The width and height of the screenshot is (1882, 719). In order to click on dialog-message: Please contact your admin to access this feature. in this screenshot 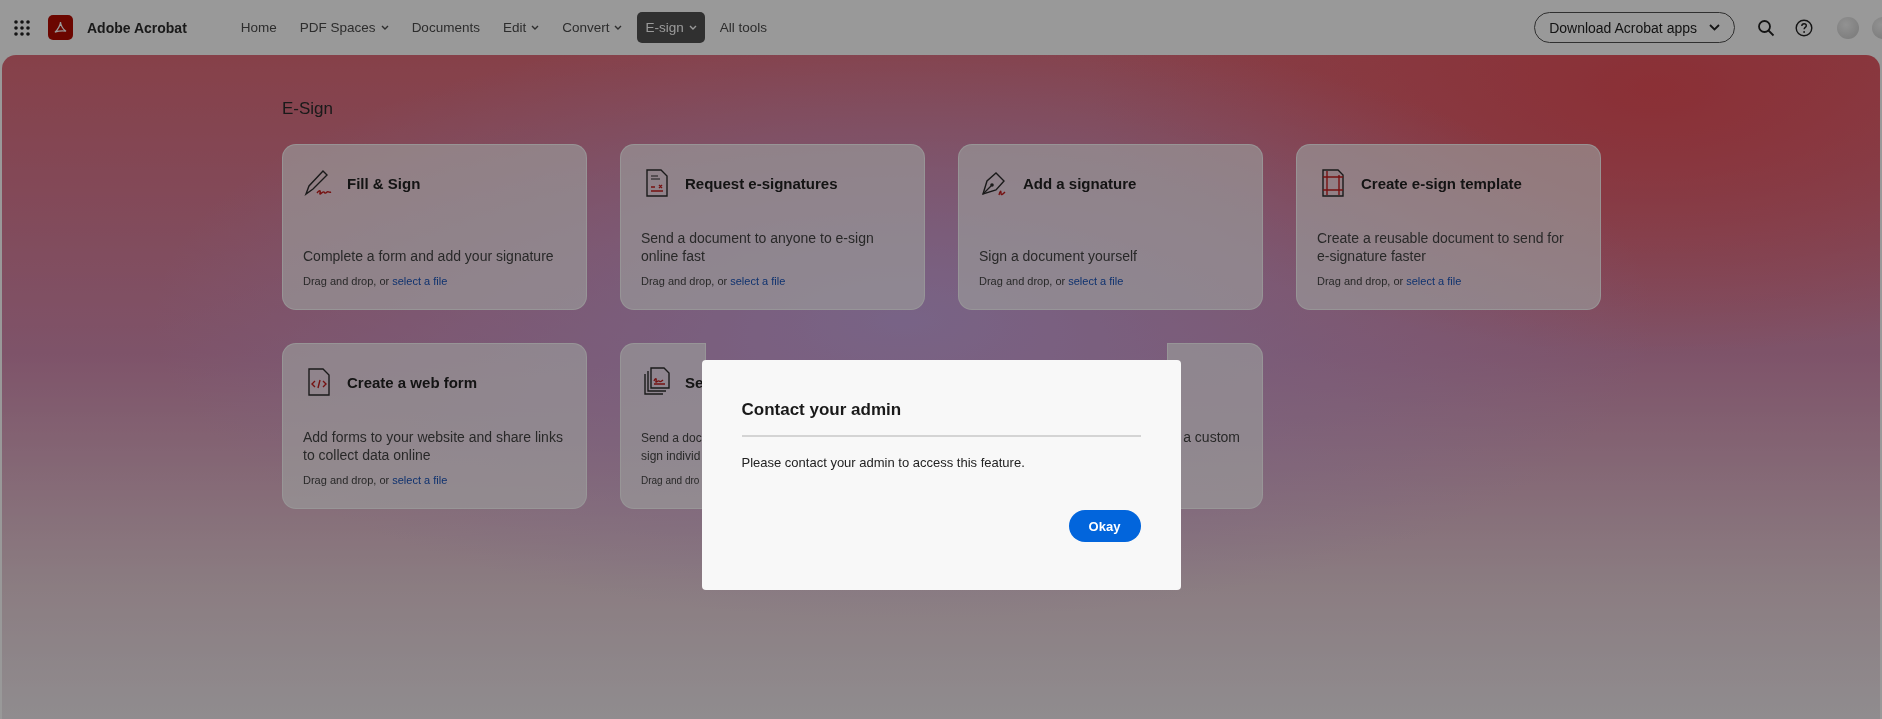, I will do `click(883, 462)`.